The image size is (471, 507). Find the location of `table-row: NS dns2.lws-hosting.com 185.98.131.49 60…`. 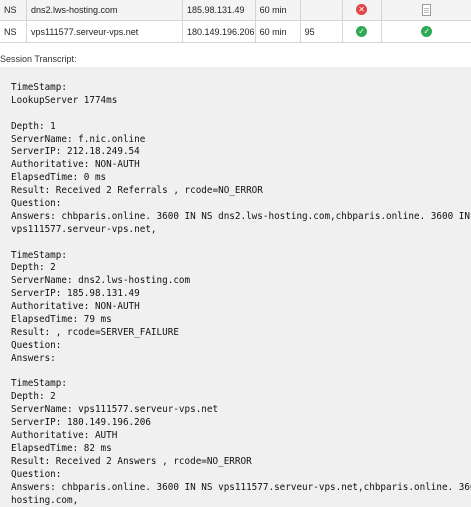

table-row: NS dns2.lws-hosting.com 185.98.131.49 60… is located at coordinates (235, 10).